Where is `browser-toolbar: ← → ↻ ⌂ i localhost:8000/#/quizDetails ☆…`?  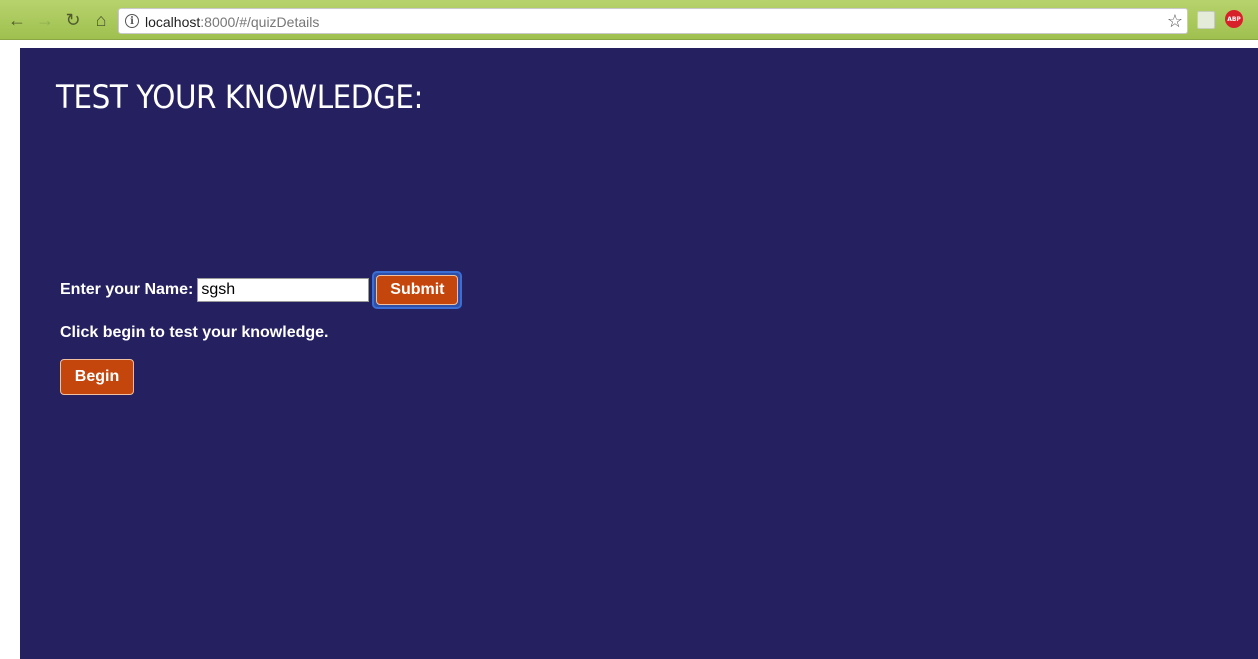
browser-toolbar: ← → ↻ ⌂ i localhost:8000/#/quizDetails ☆… is located at coordinates (629, 20).